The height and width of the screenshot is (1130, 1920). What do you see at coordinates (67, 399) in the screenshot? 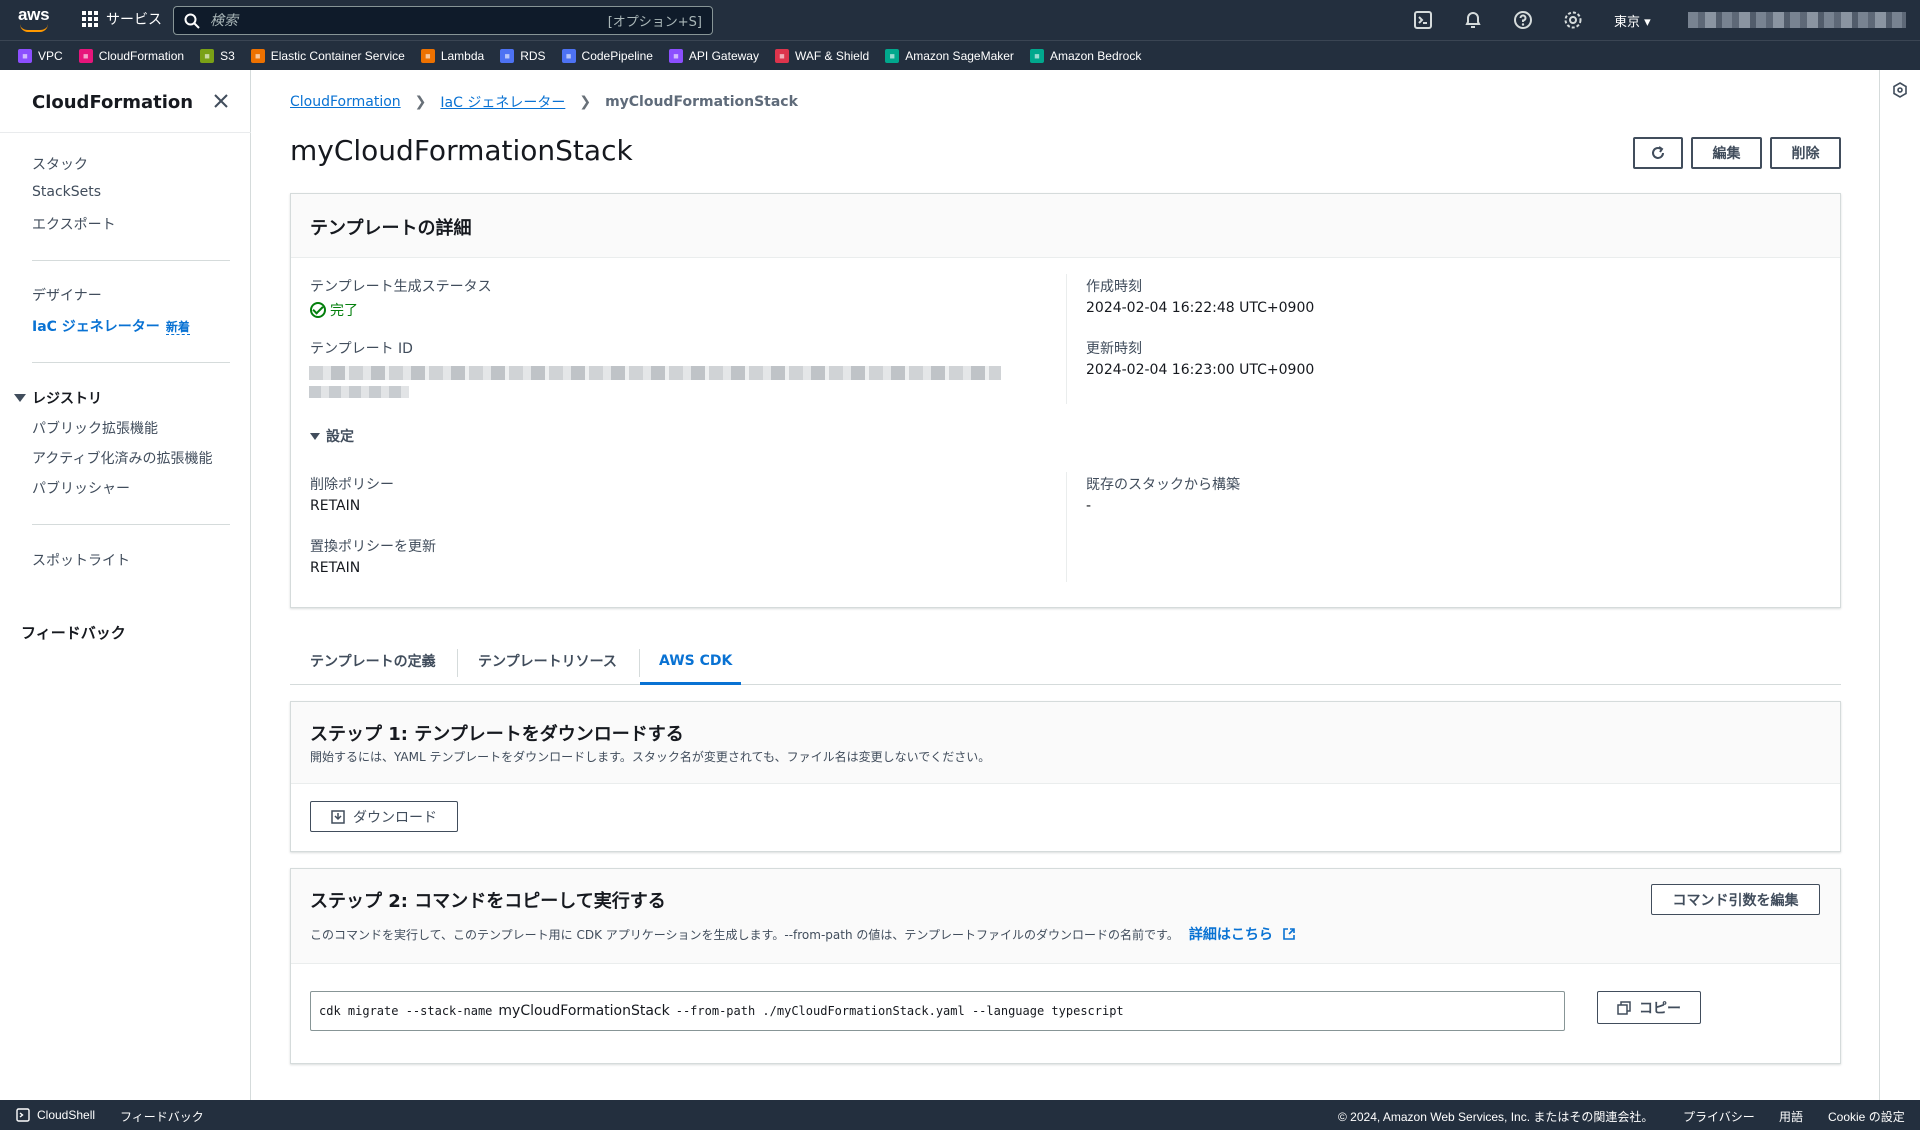
I see `sidebar-section-label: レジストリ` at bounding box center [67, 399].